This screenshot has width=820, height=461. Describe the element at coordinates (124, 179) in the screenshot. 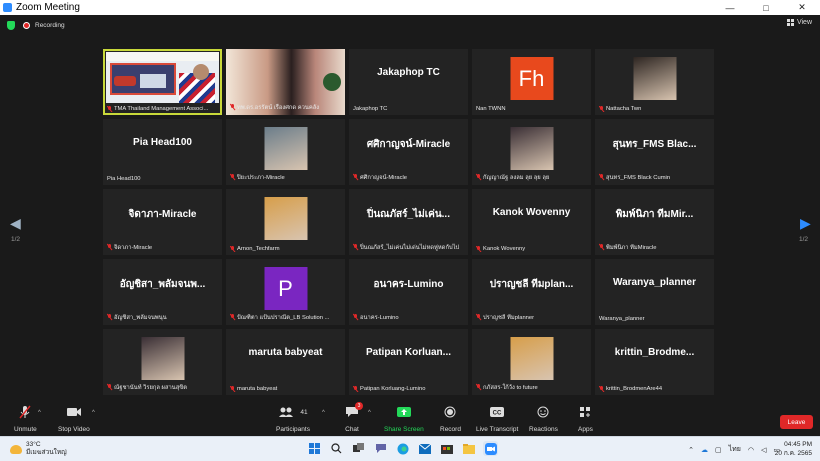

I see `participant-name: Pia Head100` at that location.